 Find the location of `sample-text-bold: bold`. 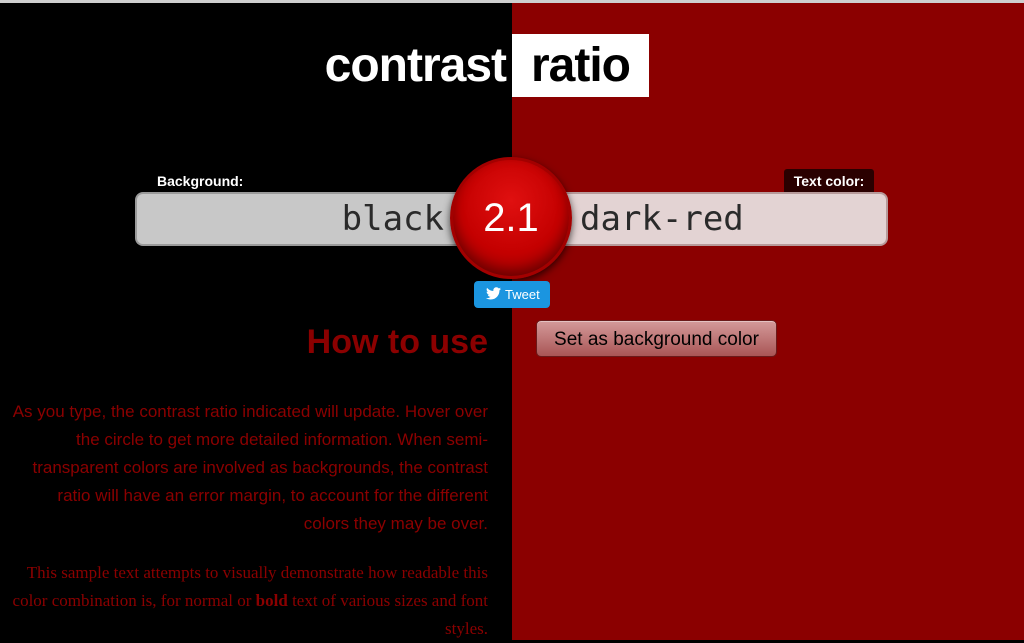

sample-text-bold: bold is located at coordinates (271, 600).